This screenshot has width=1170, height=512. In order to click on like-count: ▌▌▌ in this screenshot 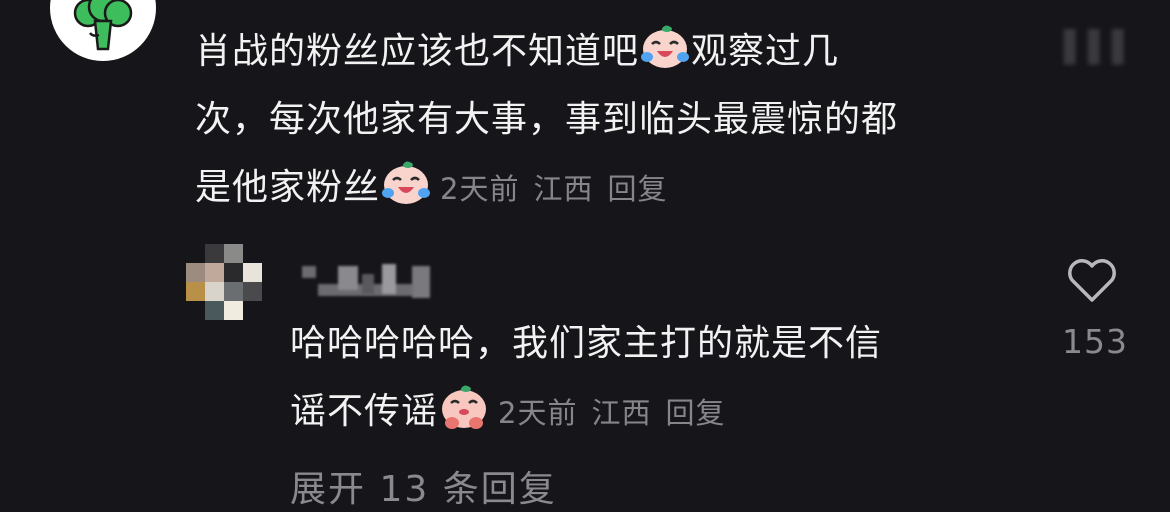, I will do `click(1100, 47)`.